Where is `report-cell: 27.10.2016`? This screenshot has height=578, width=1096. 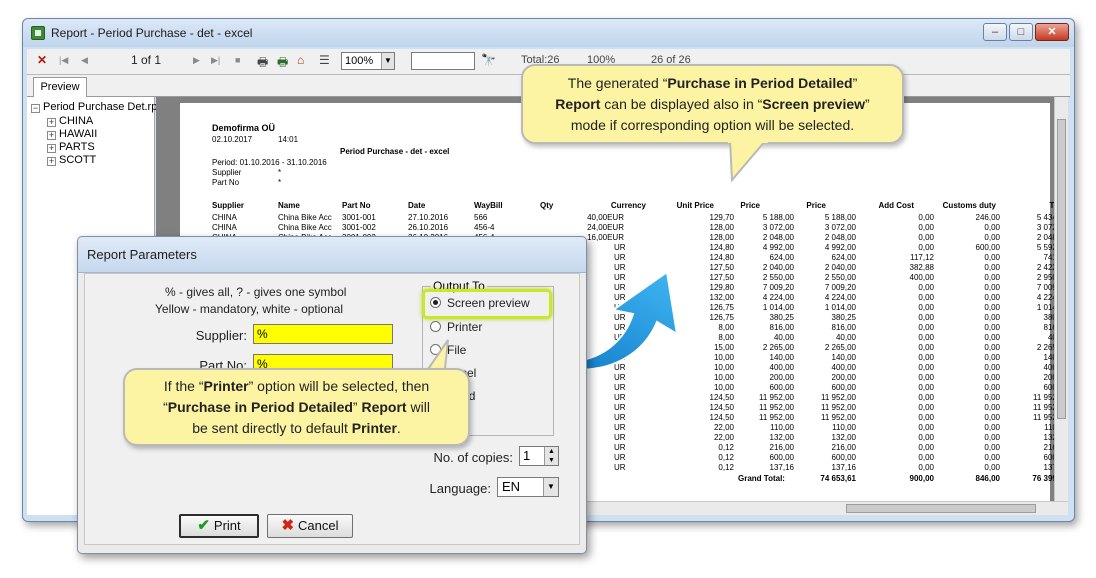
report-cell: 27.10.2016 is located at coordinates (428, 217).